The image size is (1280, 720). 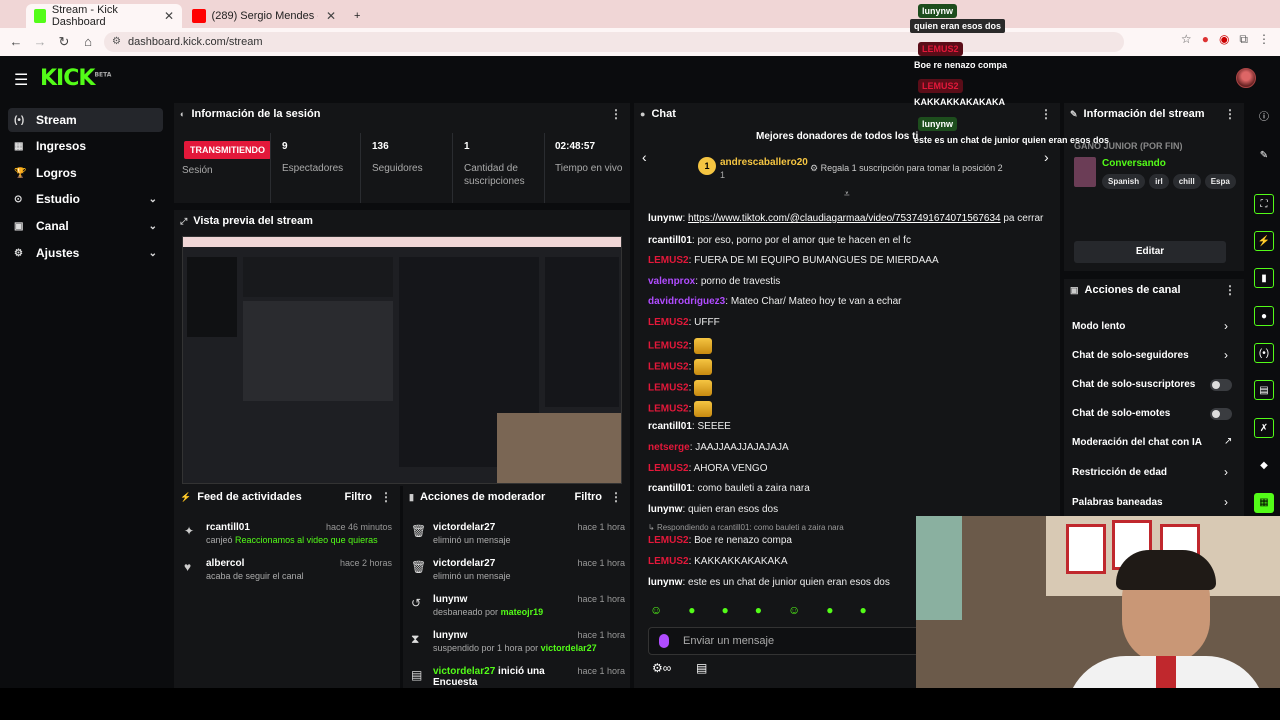 I want to click on reload-icon: ↻, so click(x=64, y=42).